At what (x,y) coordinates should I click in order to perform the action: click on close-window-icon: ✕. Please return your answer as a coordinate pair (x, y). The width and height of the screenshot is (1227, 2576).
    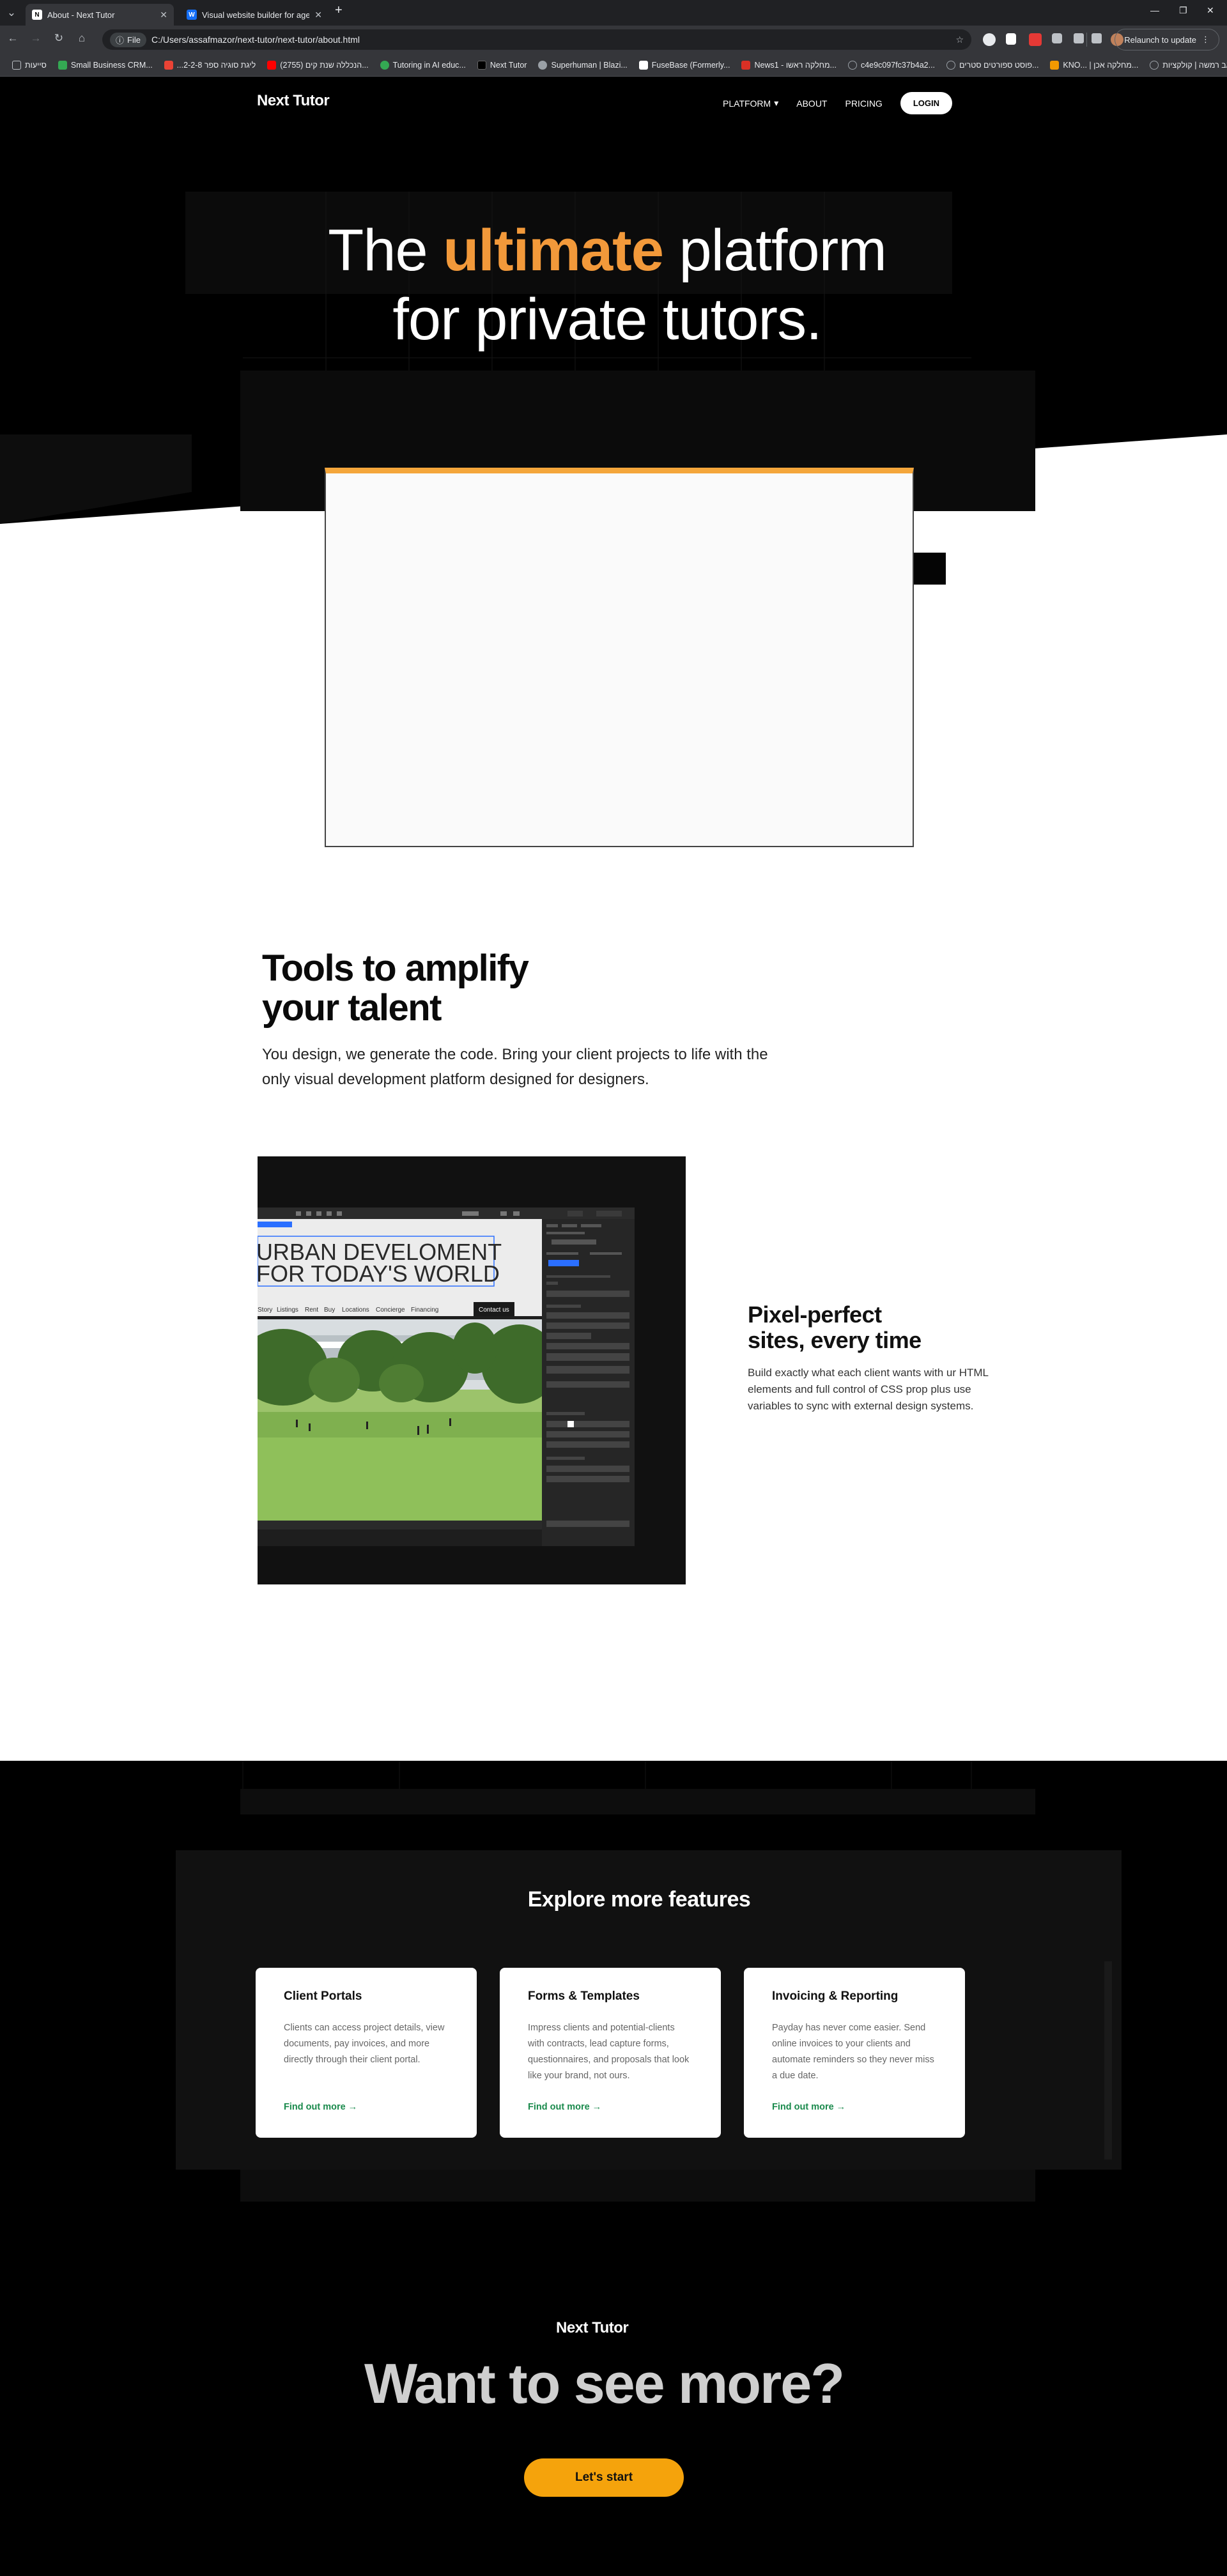
    Looking at the image, I should click on (1210, 10).